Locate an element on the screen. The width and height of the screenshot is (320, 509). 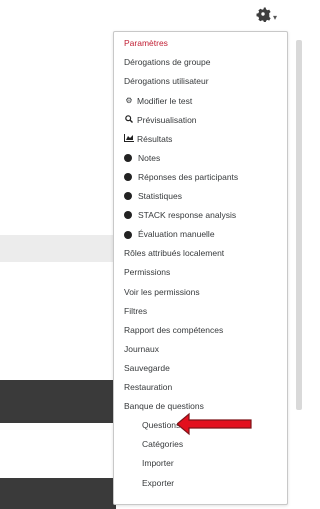
menu-item-label: Banque de questions is located at coordinates (164, 406).